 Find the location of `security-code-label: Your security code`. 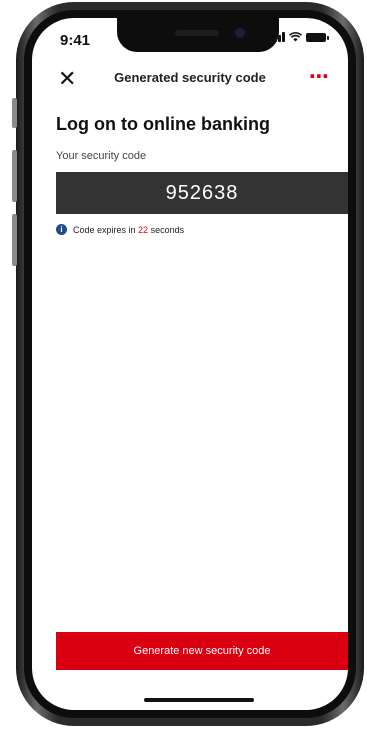

security-code-label: Your security code is located at coordinates (101, 156).